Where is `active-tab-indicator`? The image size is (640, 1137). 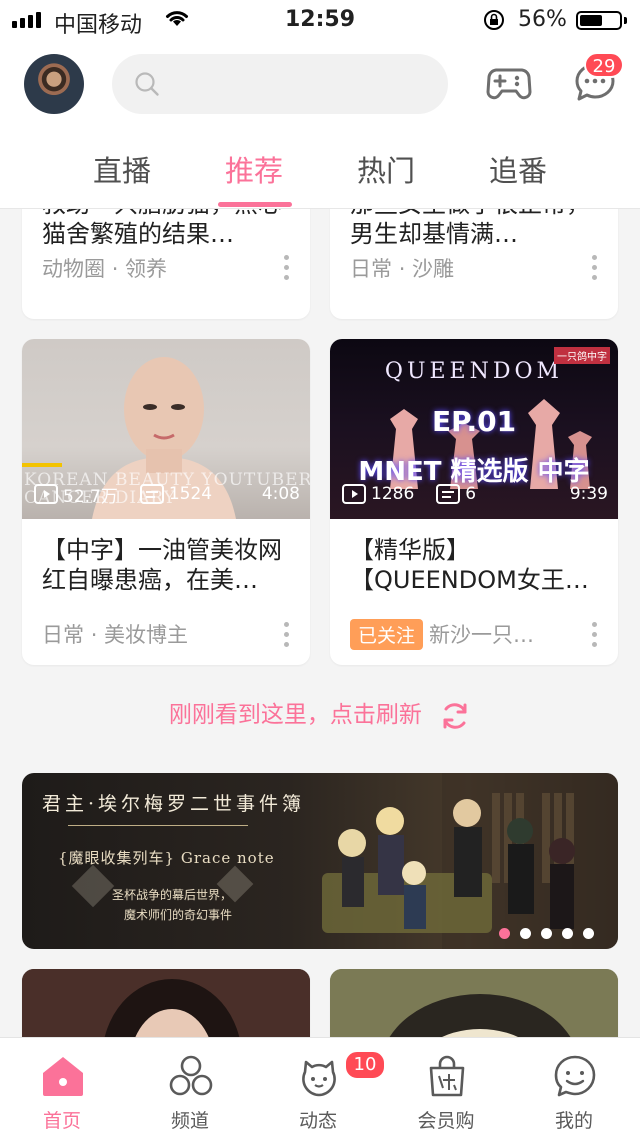 active-tab-indicator is located at coordinates (255, 204).